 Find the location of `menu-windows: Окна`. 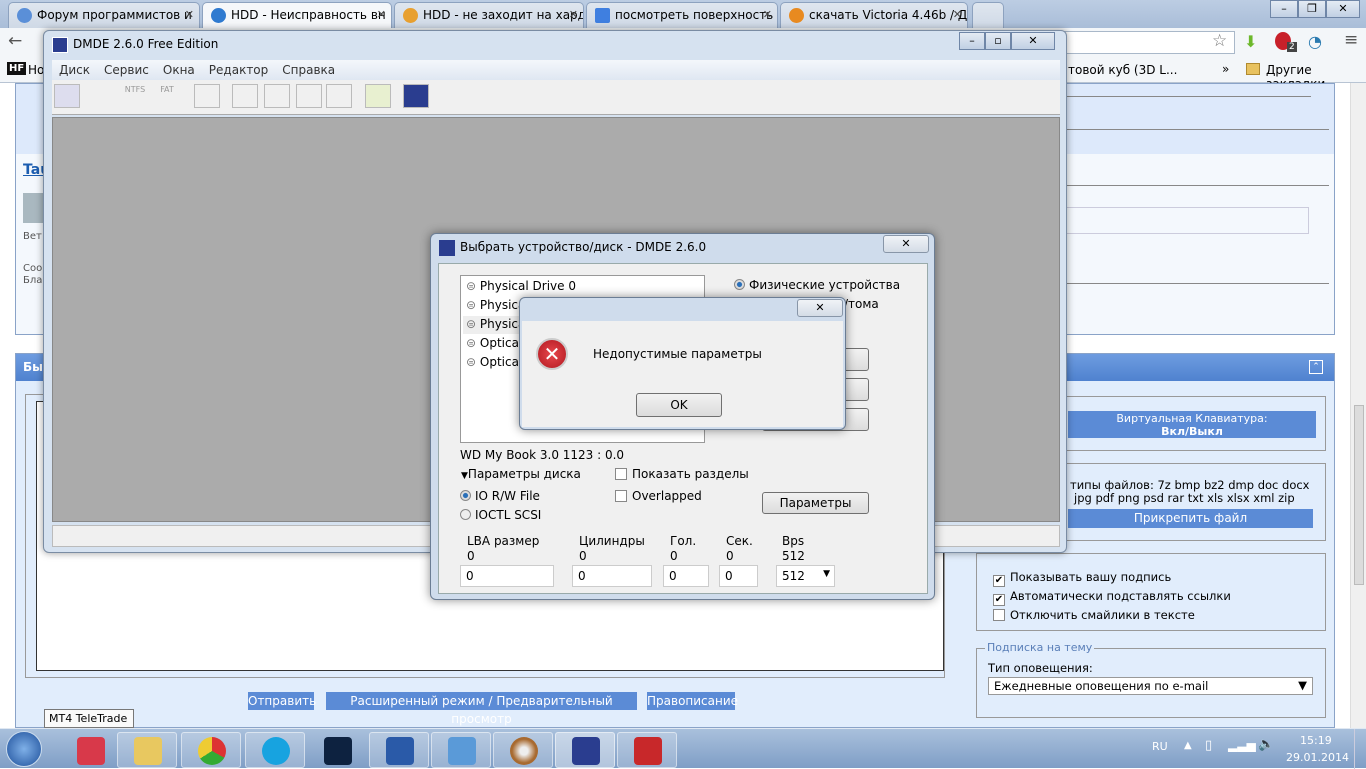

menu-windows: Окна is located at coordinates (179, 70).